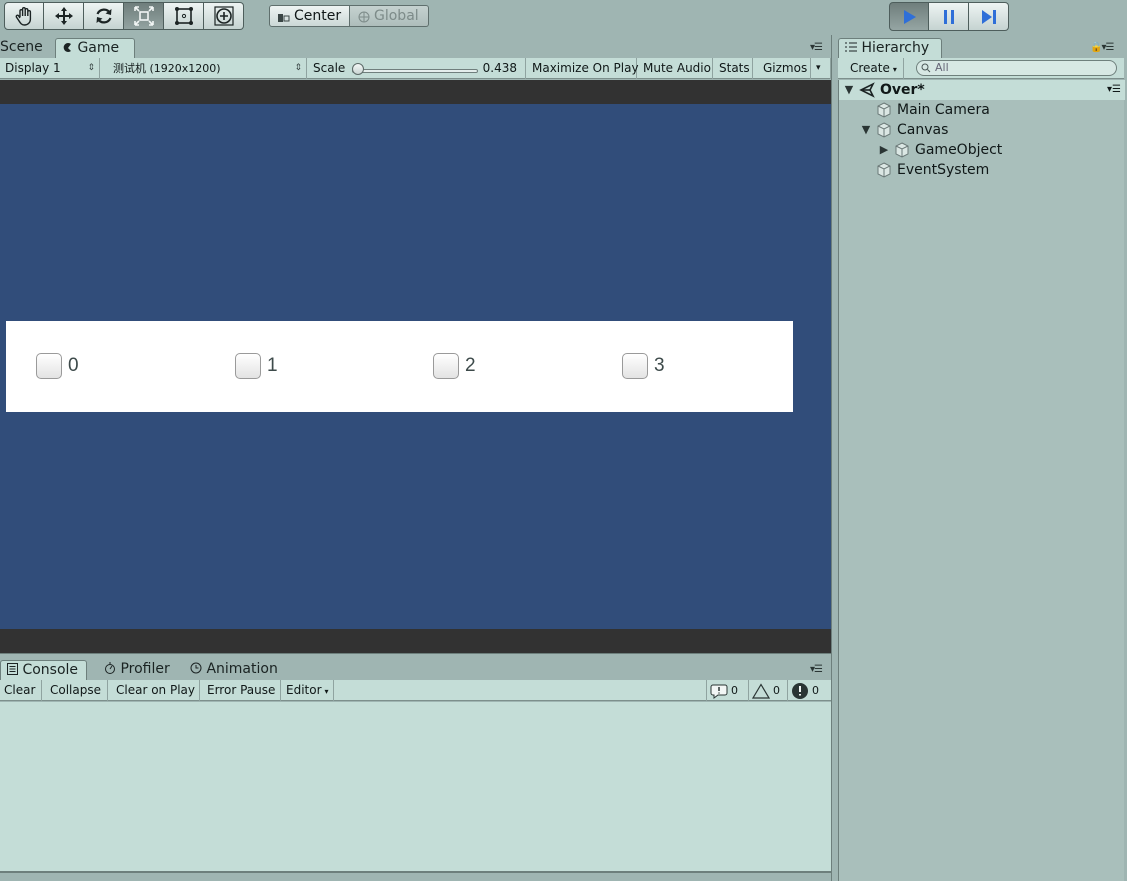 This screenshot has height=881, width=1127. I want to click on hierarchy-item-eventsystem: EventSystem, so click(932, 170).